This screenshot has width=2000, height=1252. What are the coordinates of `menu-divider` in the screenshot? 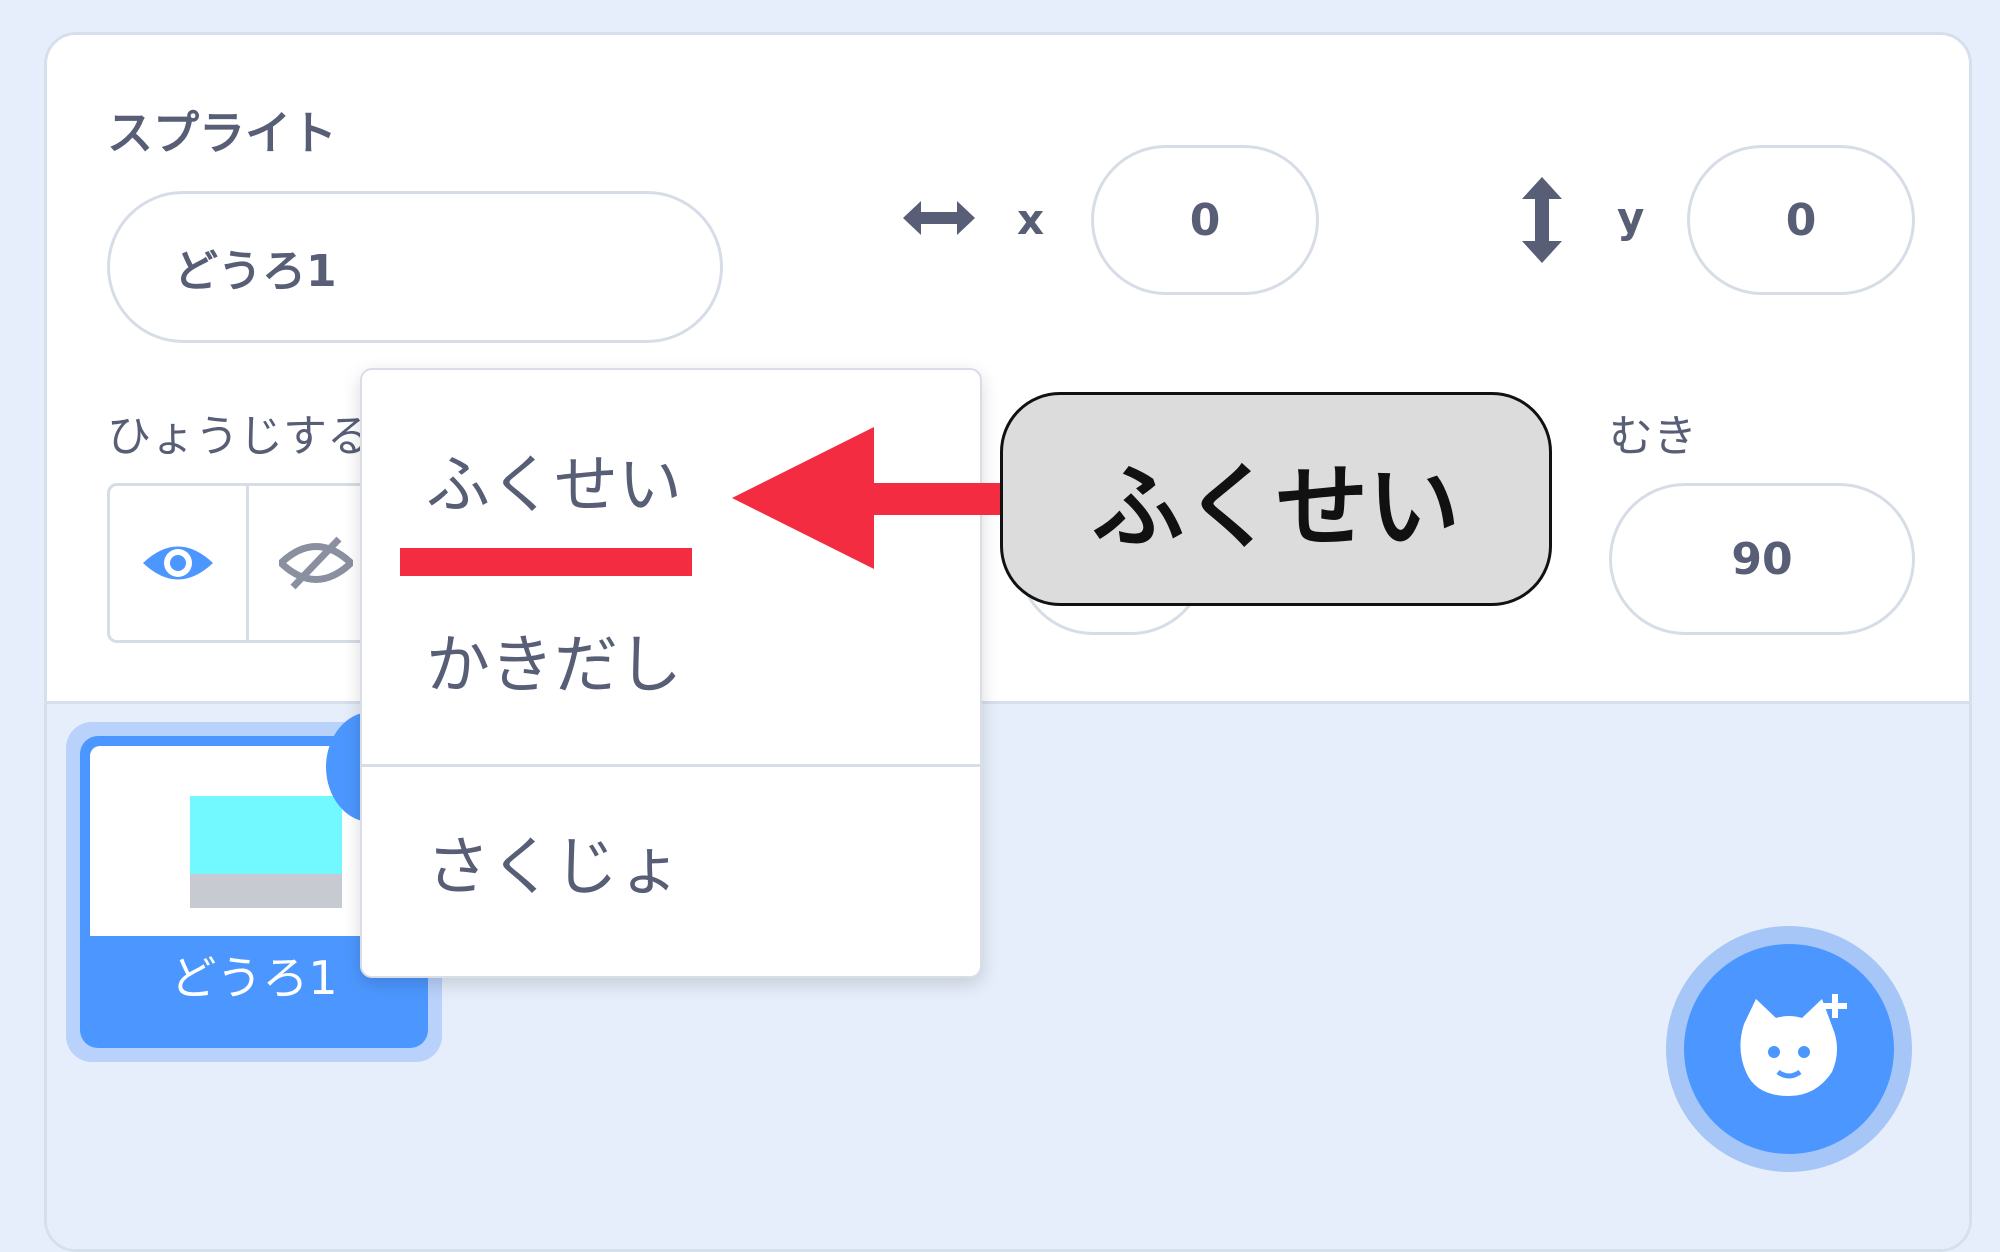 It's located at (671, 765).